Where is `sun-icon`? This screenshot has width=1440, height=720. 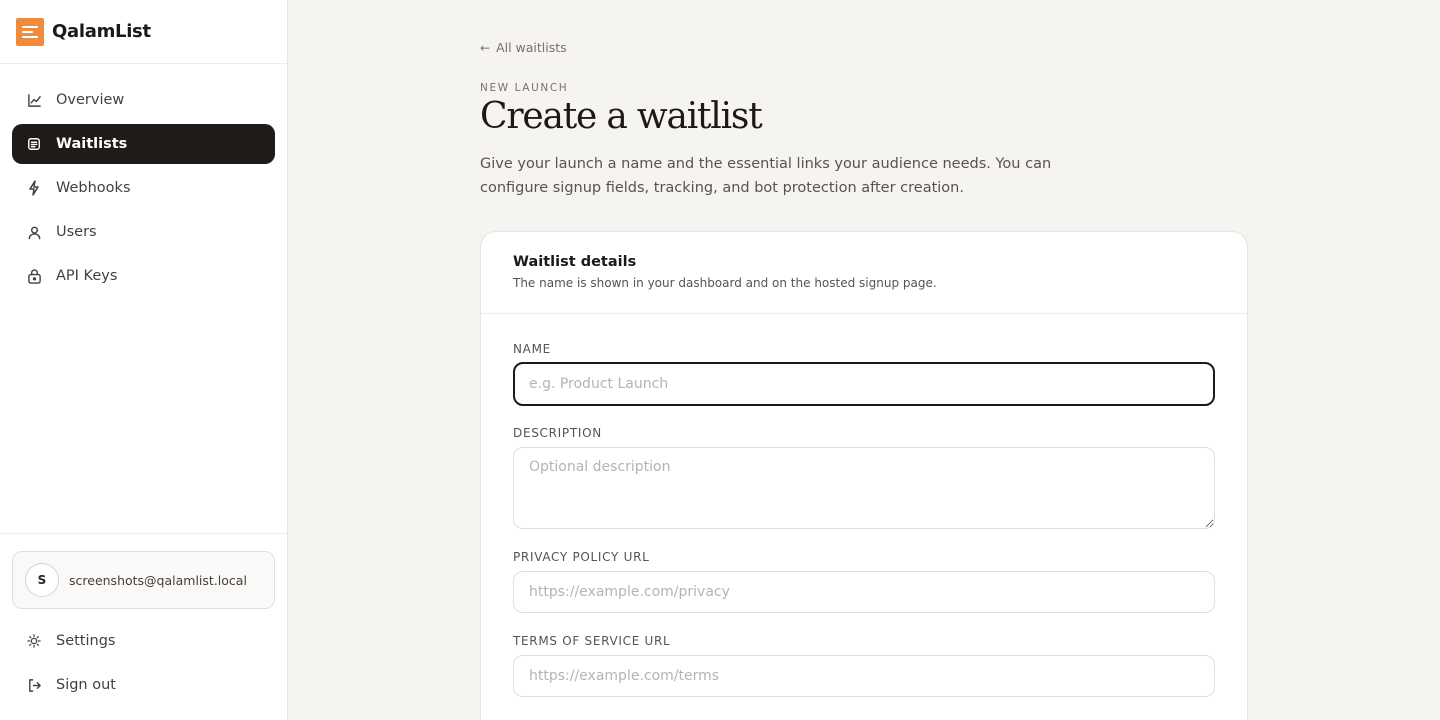 sun-icon is located at coordinates (34, 641).